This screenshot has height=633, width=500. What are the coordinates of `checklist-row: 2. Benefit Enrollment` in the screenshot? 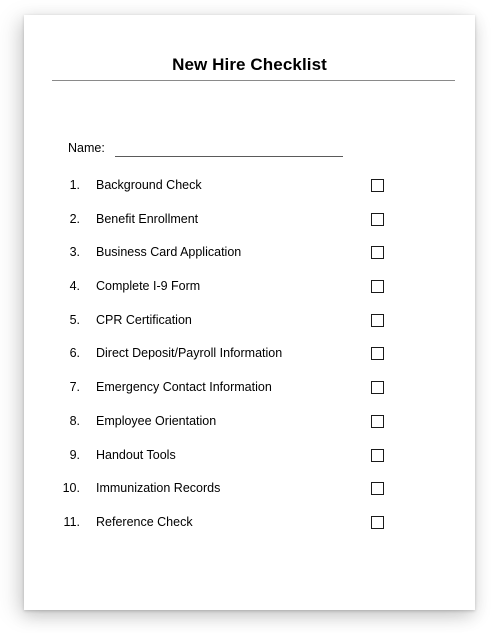 It's located at (249, 229).